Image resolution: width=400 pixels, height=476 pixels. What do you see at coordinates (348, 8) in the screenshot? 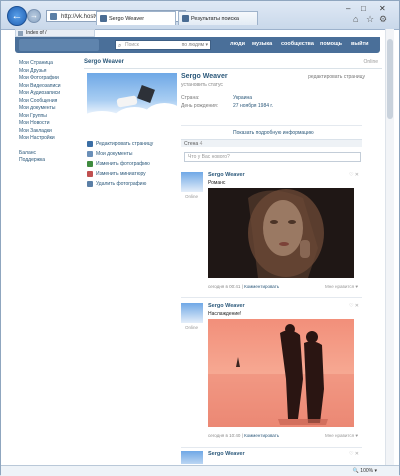
I see `minimize-button: –` at bounding box center [348, 8].